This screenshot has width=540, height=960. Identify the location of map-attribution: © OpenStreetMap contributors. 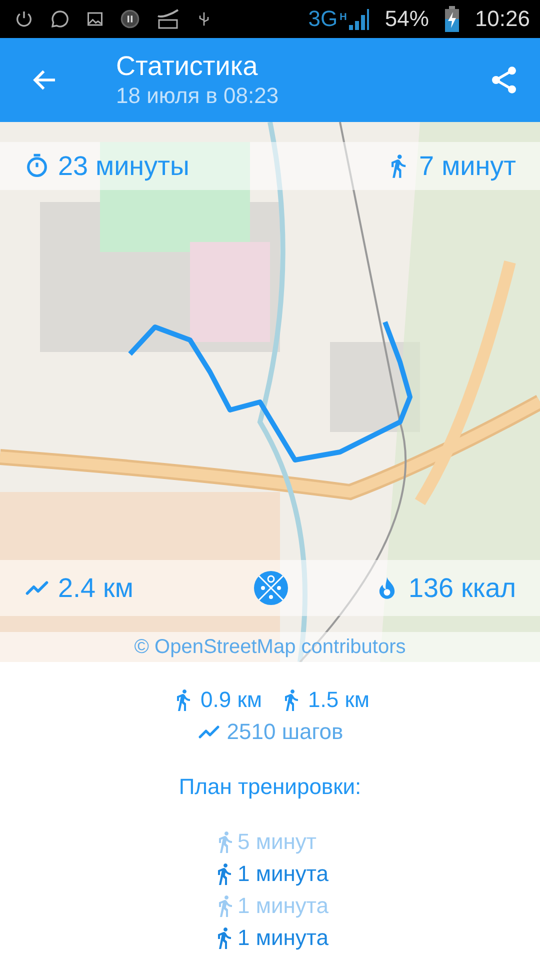
(270, 647).